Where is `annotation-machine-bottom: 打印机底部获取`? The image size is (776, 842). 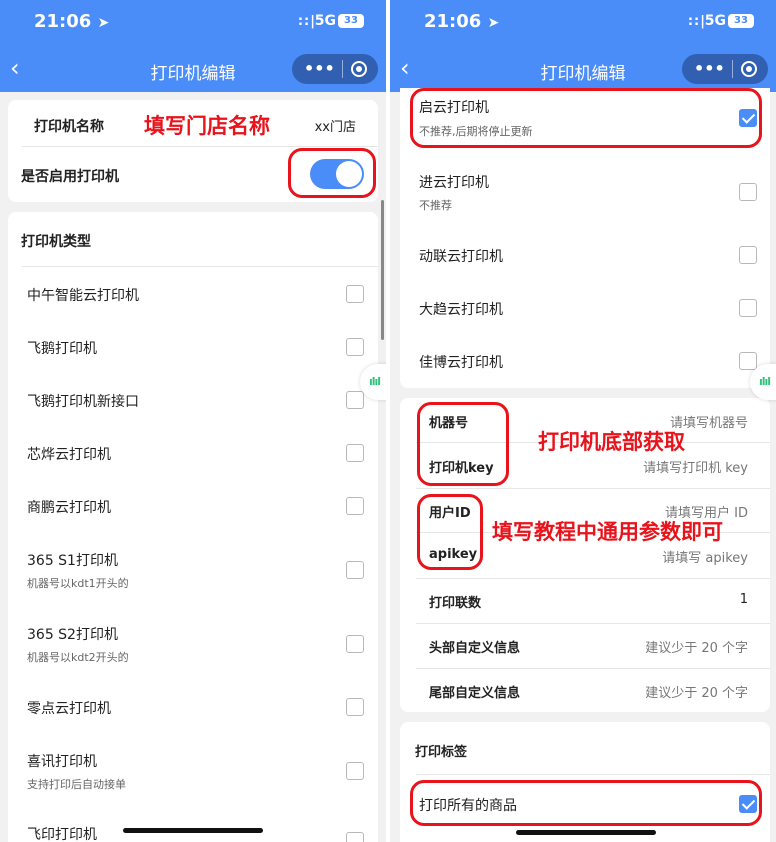 annotation-machine-bottom: 打印机底部获取 is located at coordinates (611, 442).